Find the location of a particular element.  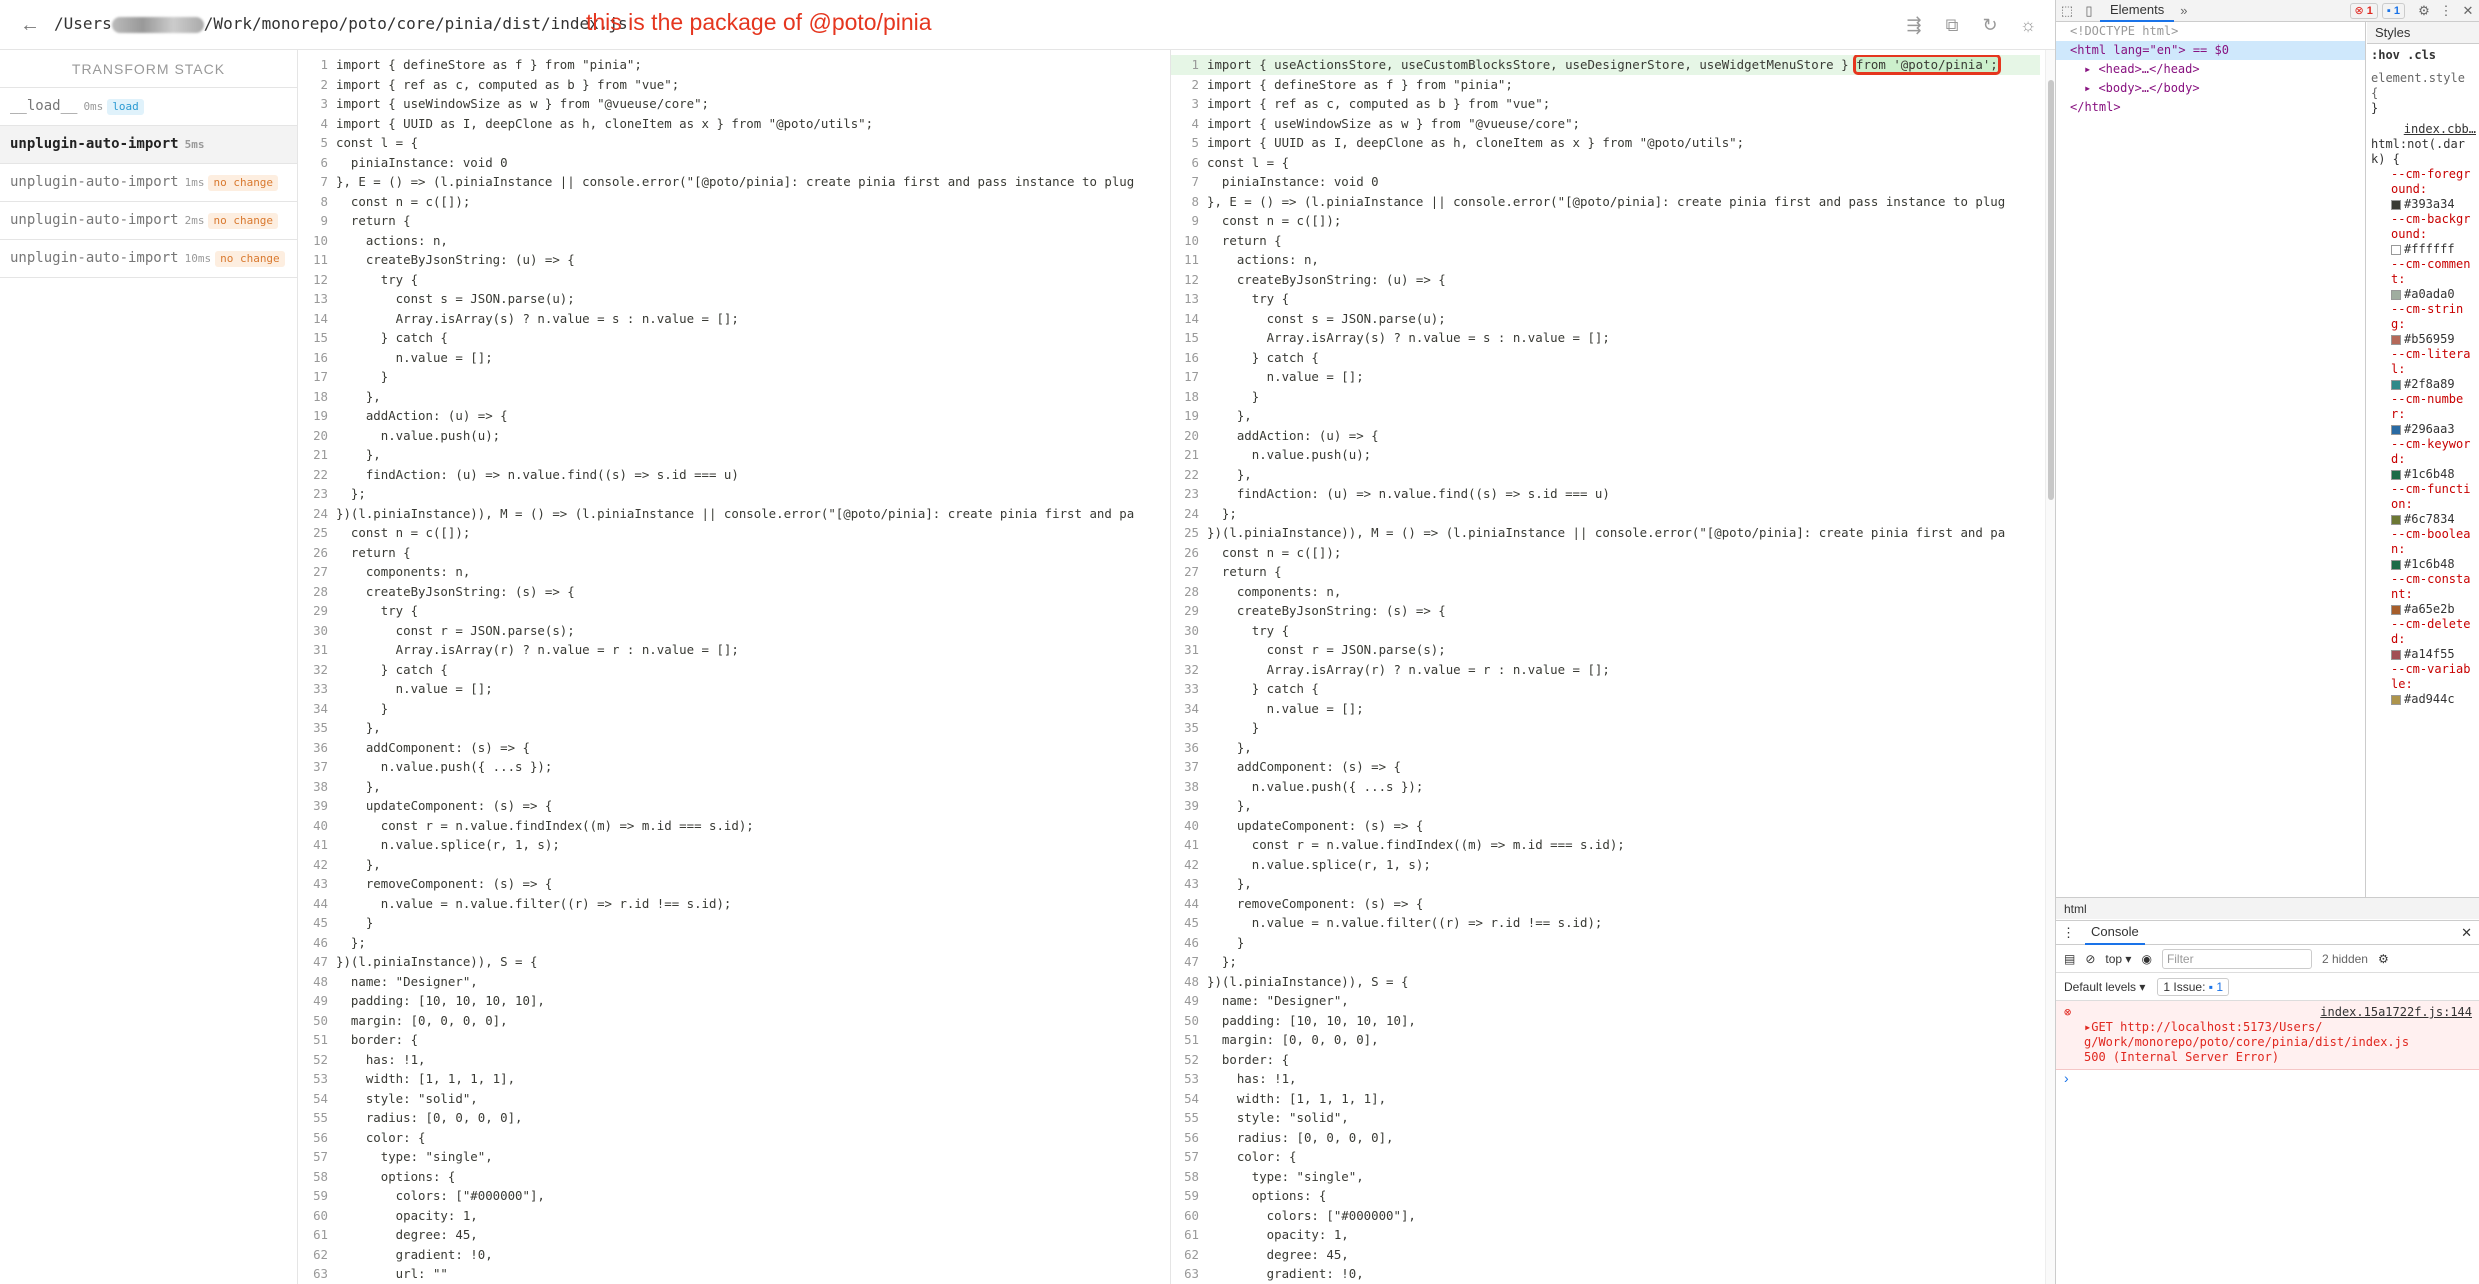

transform-stack-item: unplugin-auto-import 5ms is located at coordinates (148, 145).